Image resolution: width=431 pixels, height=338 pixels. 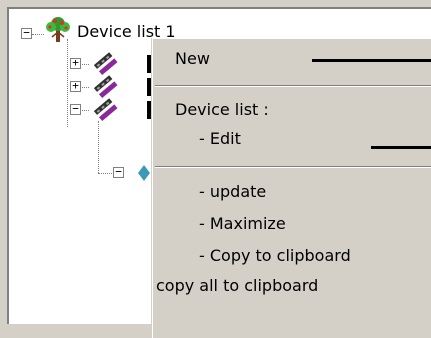 What do you see at coordinates (242, 223) in the screenshot?
I see `menu-item-maximize: - Maximize` at bounding box center [242, 223].